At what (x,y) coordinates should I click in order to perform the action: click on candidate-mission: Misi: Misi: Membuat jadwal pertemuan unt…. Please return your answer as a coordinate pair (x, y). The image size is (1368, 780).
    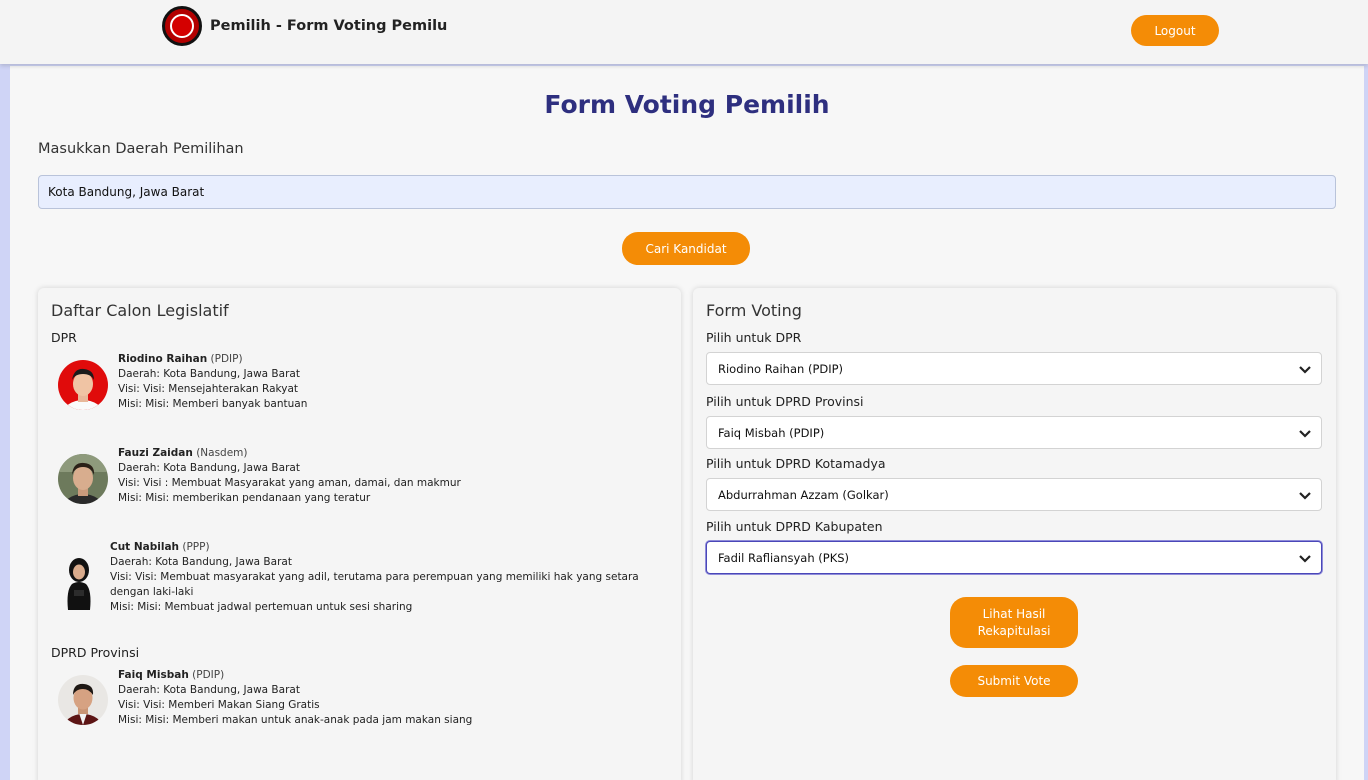
    Looking at the image, I should click on (261, 607).